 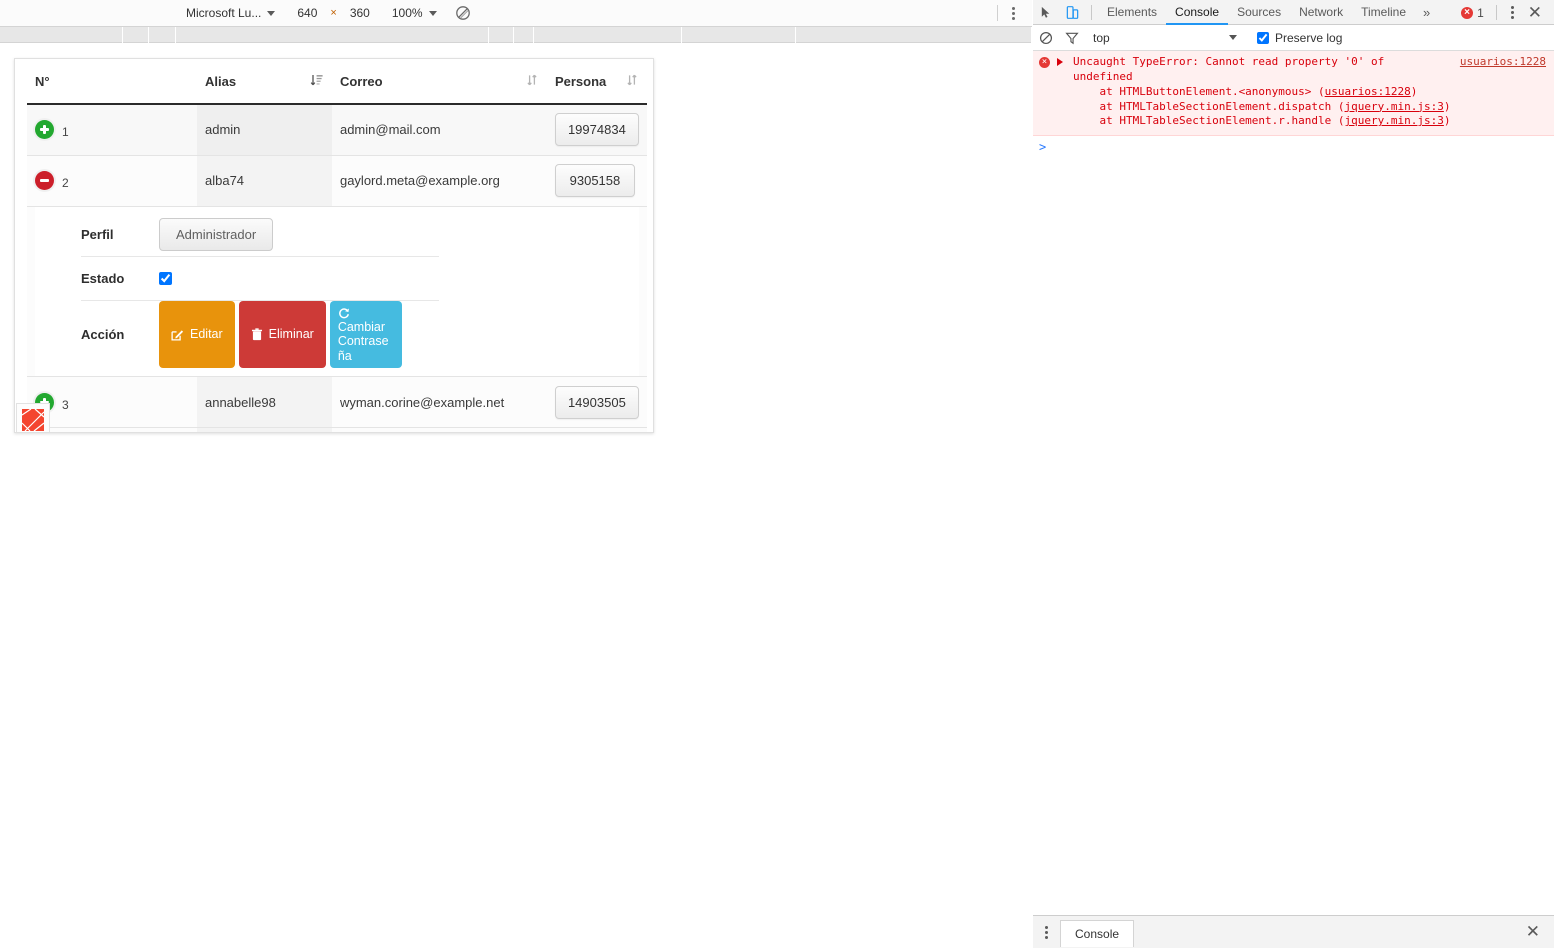 What do you see at coordinates (291, 334) in the screenshot?
I see `delete-button-label: Eliminar` at bounding box center [291, 334].